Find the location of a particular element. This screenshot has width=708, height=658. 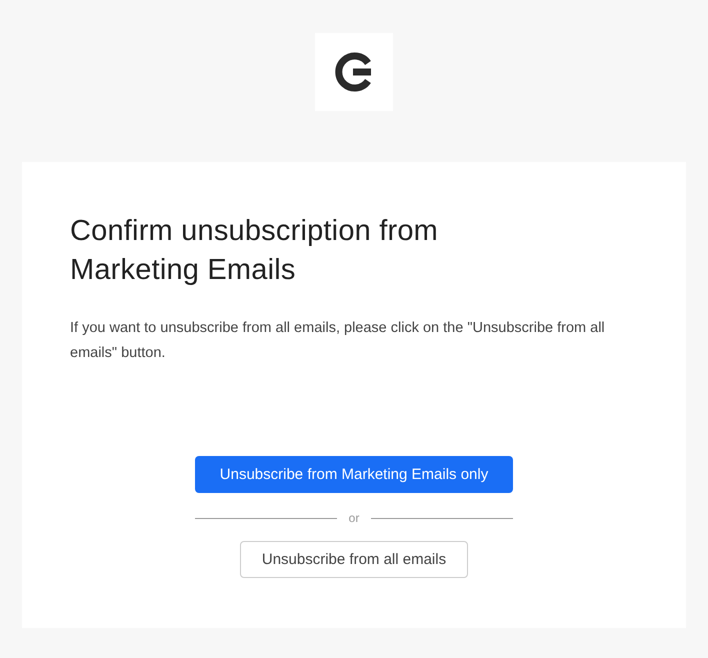

or-separator-text: or is located at coordinates (354, 518).